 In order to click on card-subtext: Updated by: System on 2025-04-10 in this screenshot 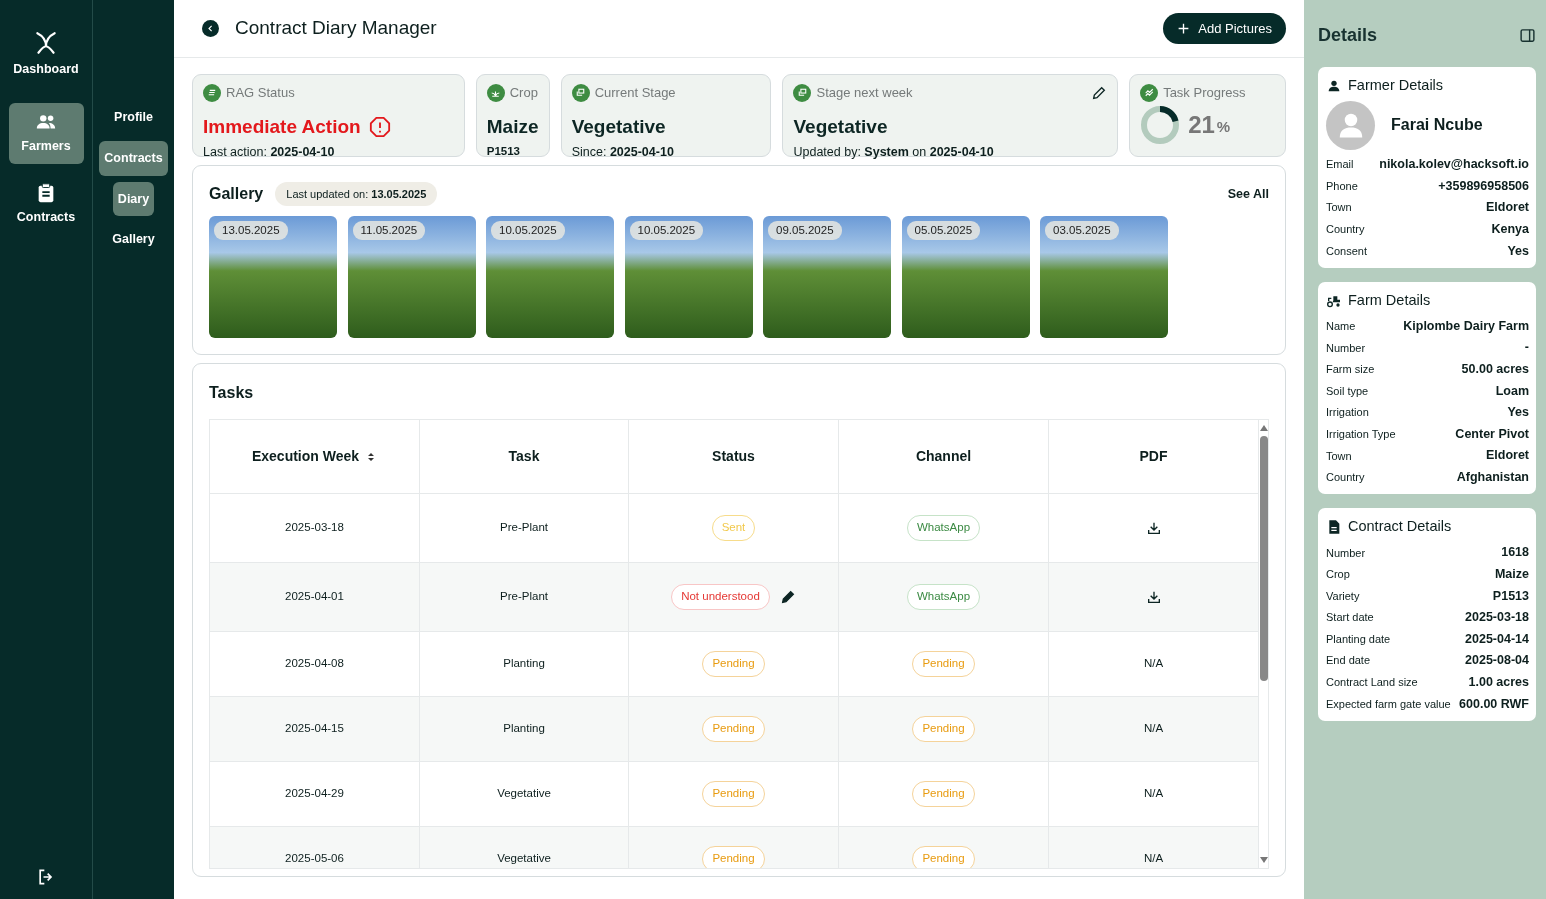, I will do `click(894, 152)`.